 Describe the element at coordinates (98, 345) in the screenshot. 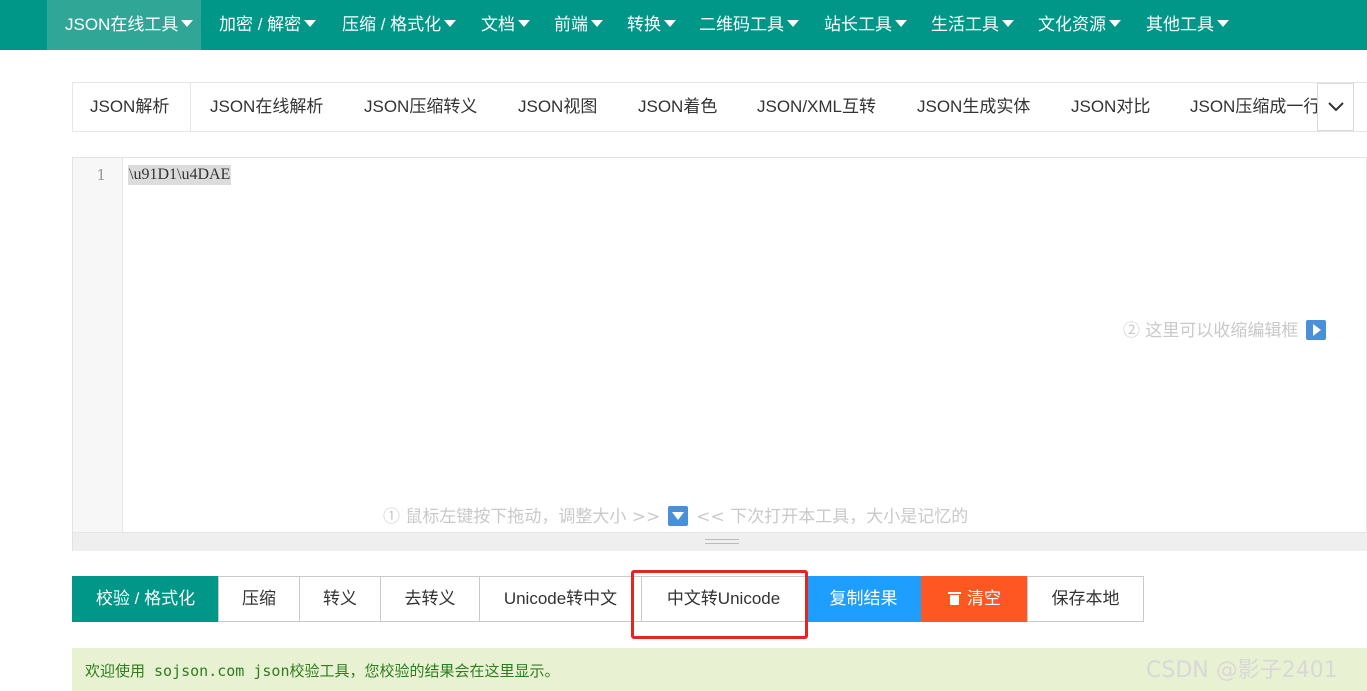

I see `line-gutter: 1` at that location.